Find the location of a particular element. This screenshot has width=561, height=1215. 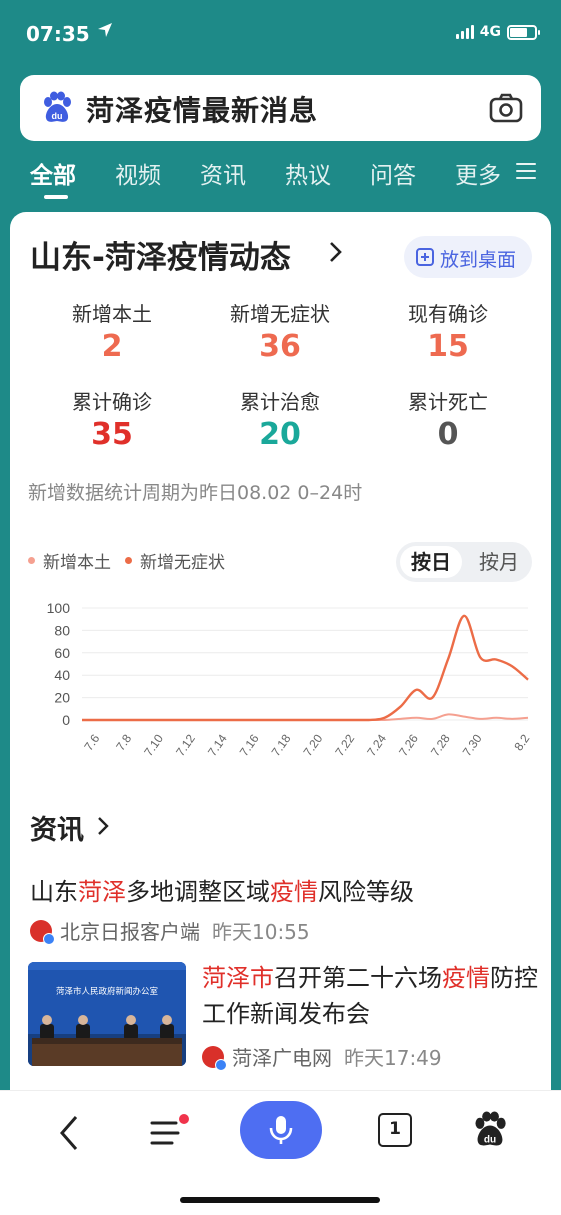

news-section-title: 资讯 is located at coordinates (57, 827).